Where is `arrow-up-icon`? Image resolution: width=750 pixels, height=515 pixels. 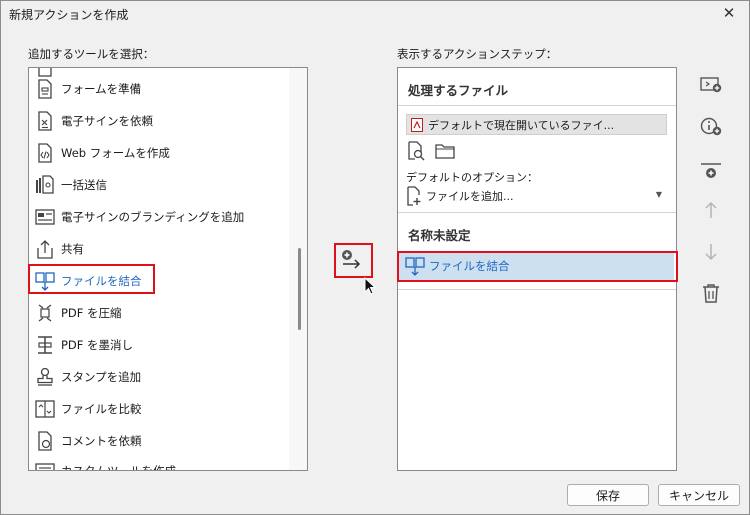
arrow-up-icon is located at coordinates (711, 209).